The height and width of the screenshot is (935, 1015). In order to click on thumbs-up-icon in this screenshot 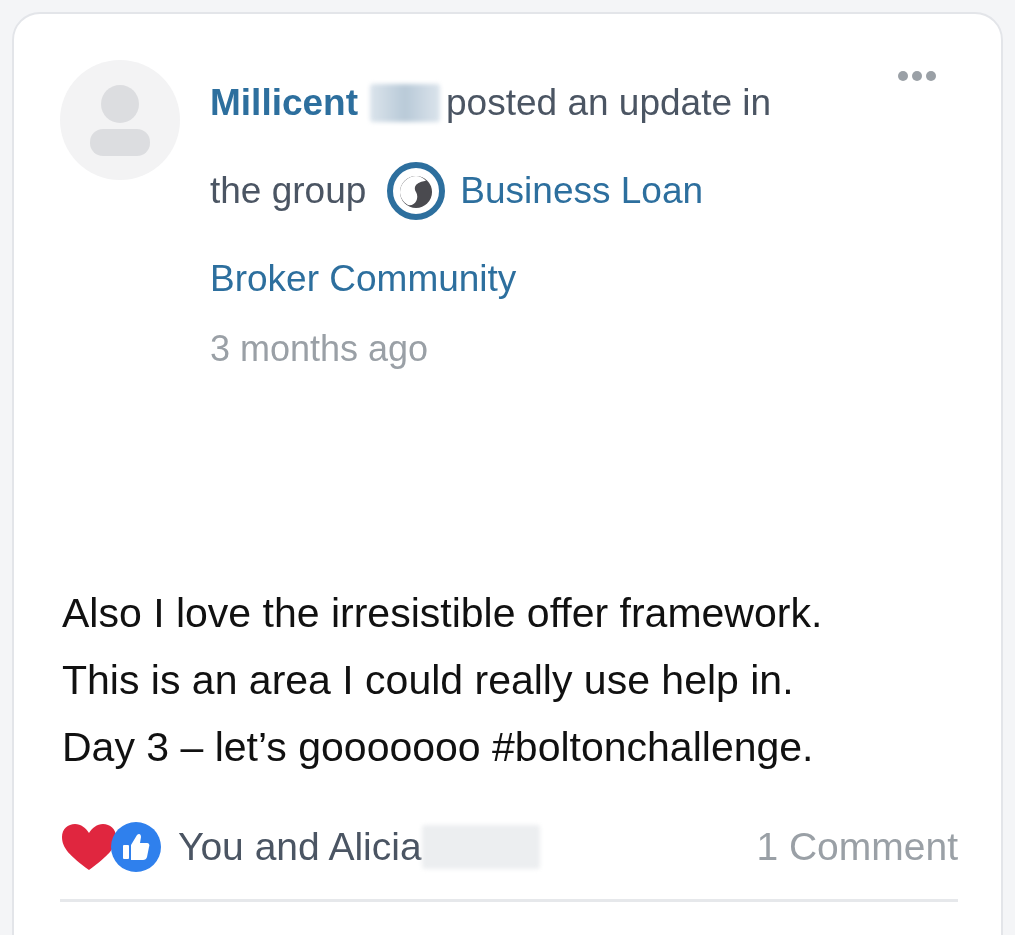, I will do `click(136, 847)`.